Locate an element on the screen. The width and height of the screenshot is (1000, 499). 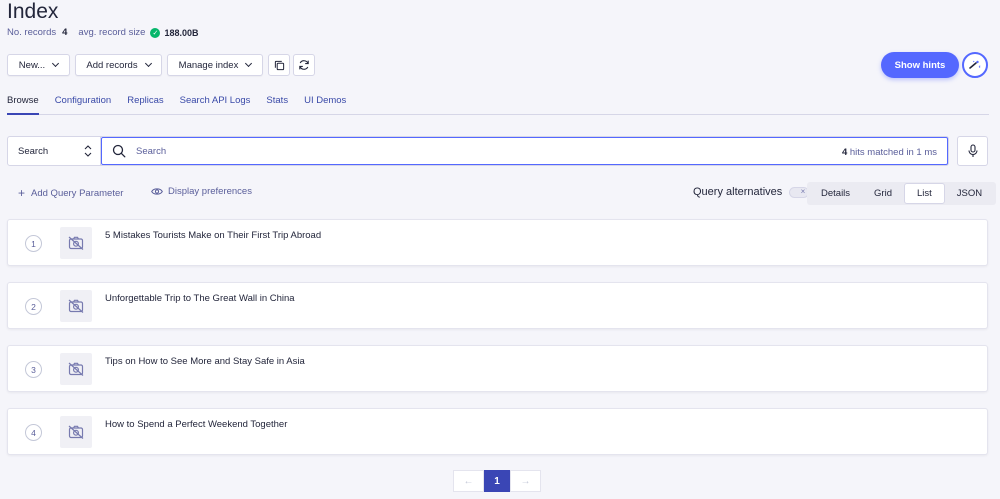
refresh-icon is located at coordinates (304, 65).